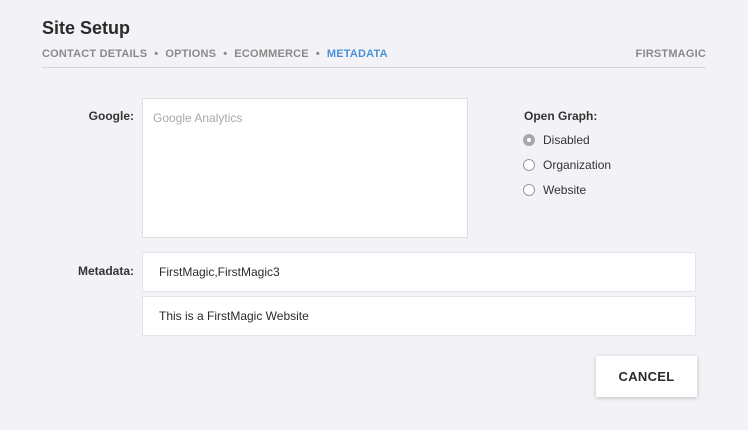  I want to click on open-graph-option-organization: Organization, so click(567, 165).